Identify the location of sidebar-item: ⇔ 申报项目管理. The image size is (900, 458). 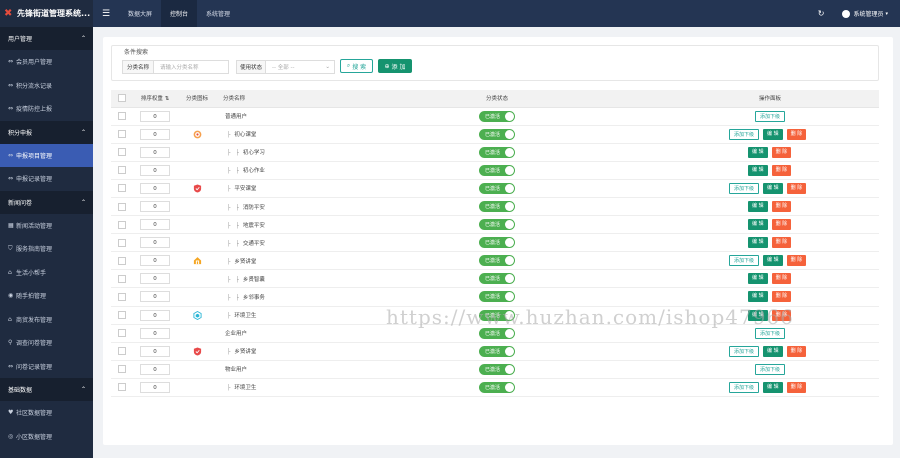
(46, 155).